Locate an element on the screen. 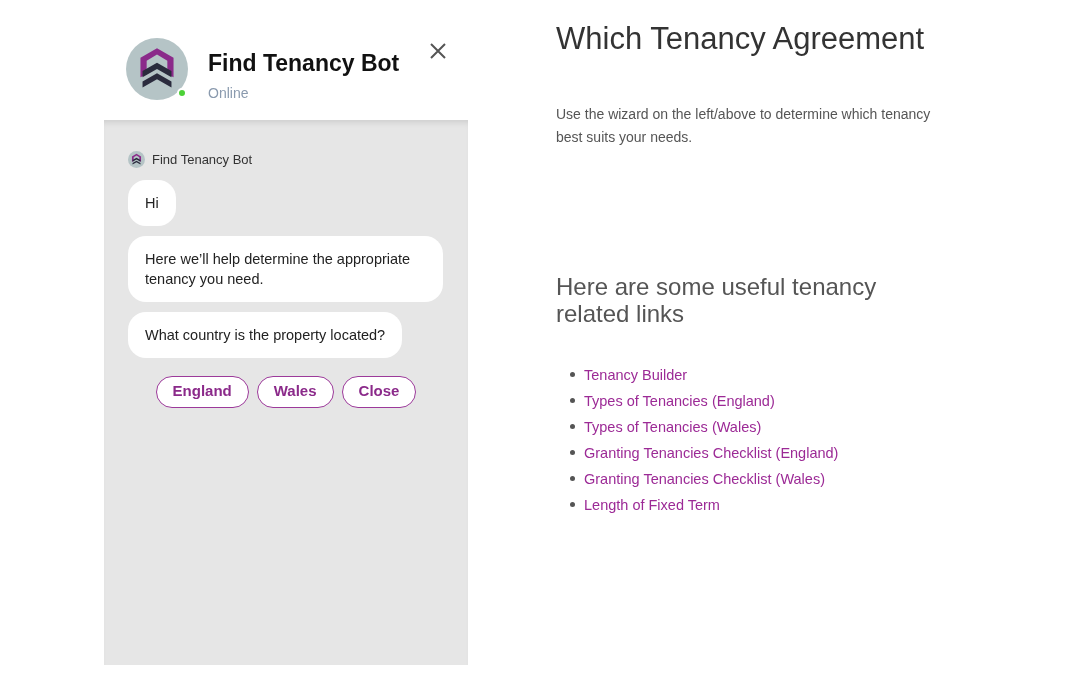  sender-name: Find Tenancy Bot is located at coordinates (202, 160).